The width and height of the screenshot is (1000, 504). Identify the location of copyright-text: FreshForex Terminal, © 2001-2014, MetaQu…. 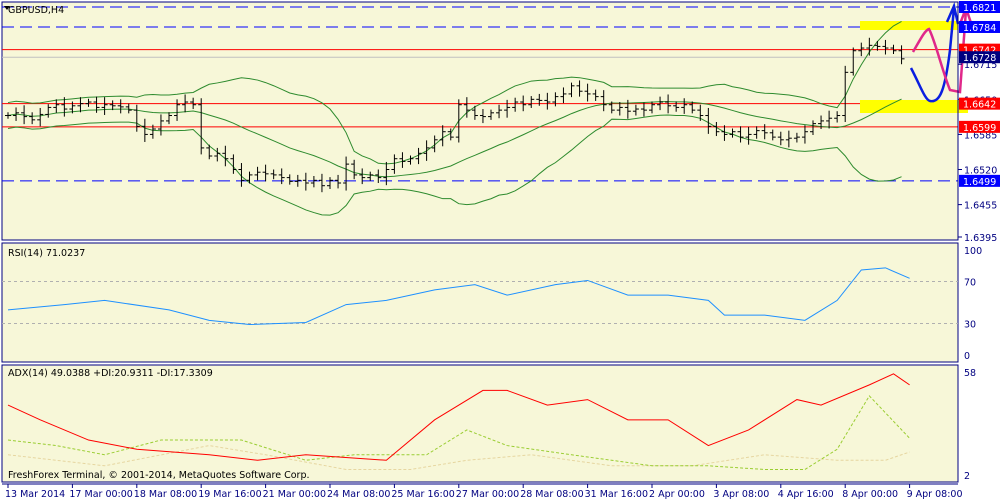
(159, 475).